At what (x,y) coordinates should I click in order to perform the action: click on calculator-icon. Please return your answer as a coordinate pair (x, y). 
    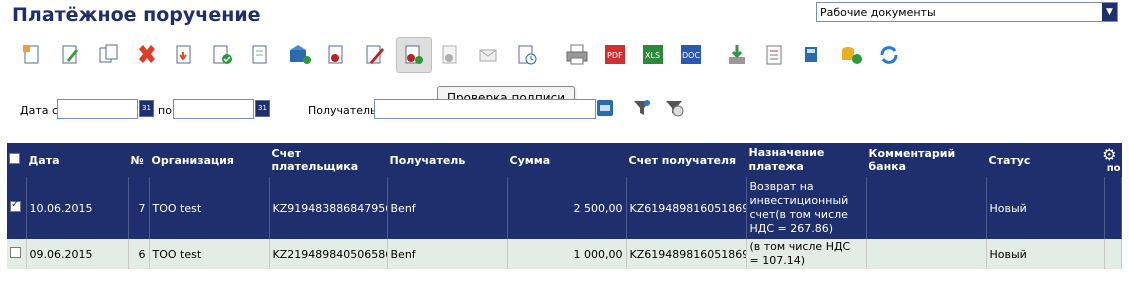
    Looking at the image, I should click on (813, 55).